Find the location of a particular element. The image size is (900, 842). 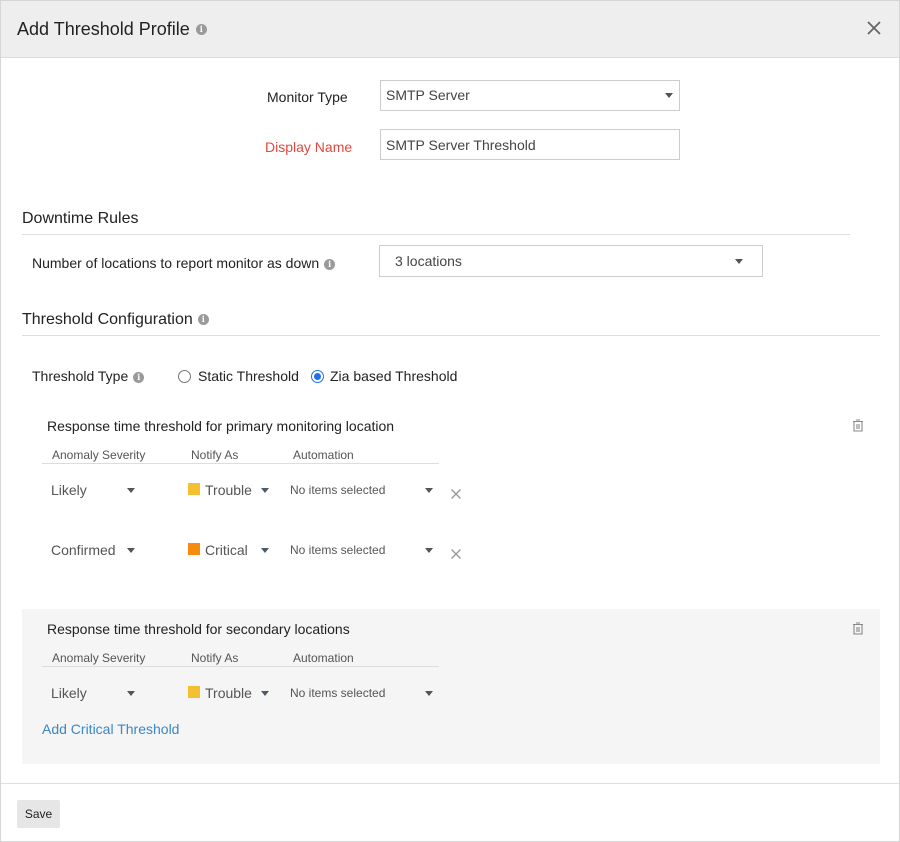

display-name-input is located at coordinates (530, 144).